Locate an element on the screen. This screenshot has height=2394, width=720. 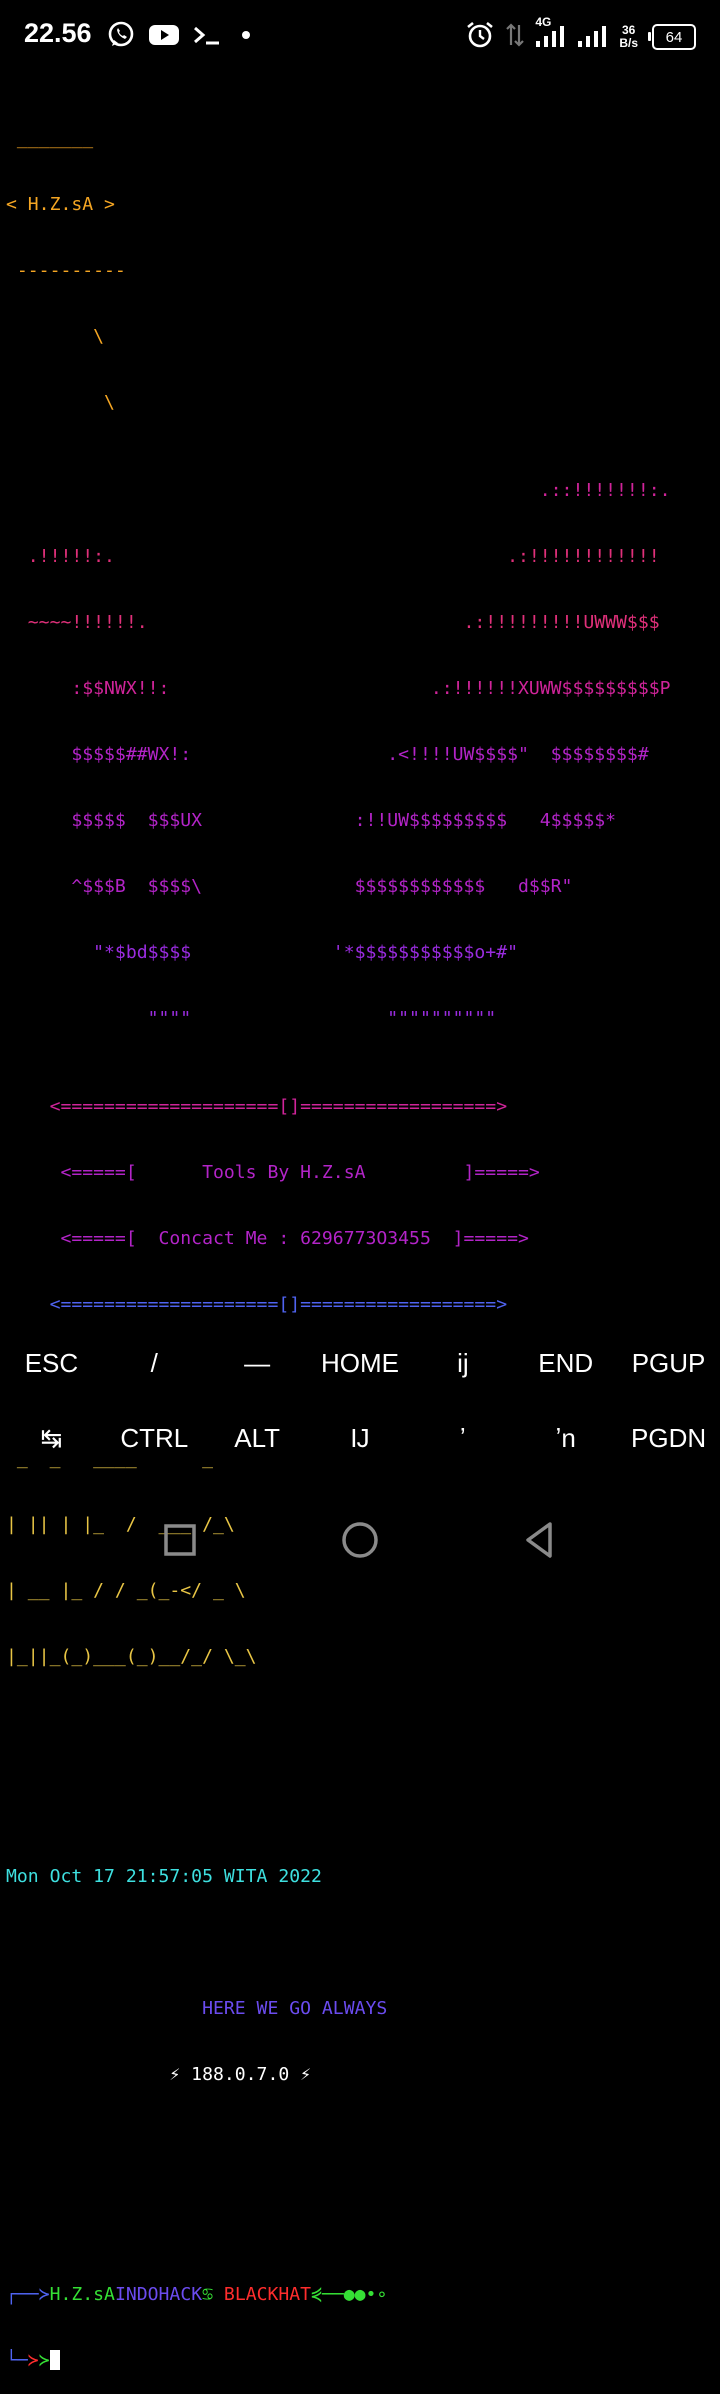
prompt-tag: BLACKHAT is located at coordinates (262, 2294).